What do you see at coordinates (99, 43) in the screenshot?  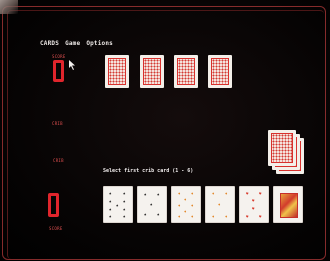 I see `menu-options: Options` at bounding box center [99, 43].